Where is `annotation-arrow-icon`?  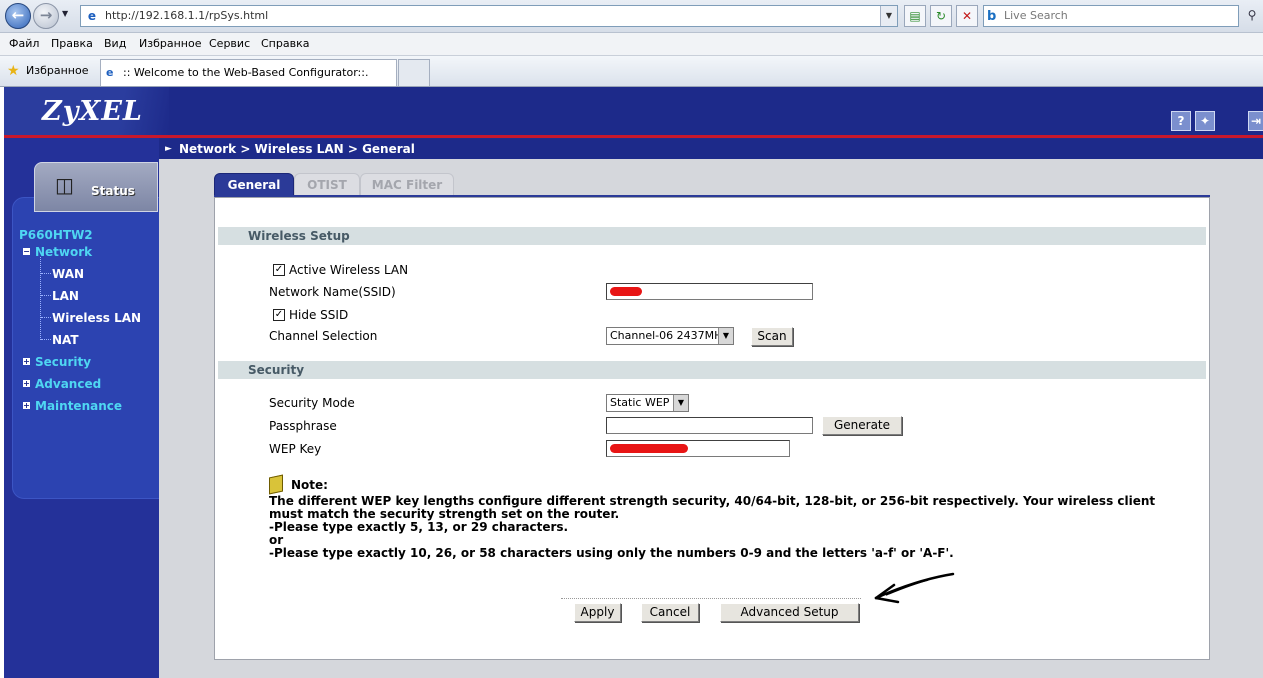 annotation-arrow-icon is located at coordinates (914, 588).